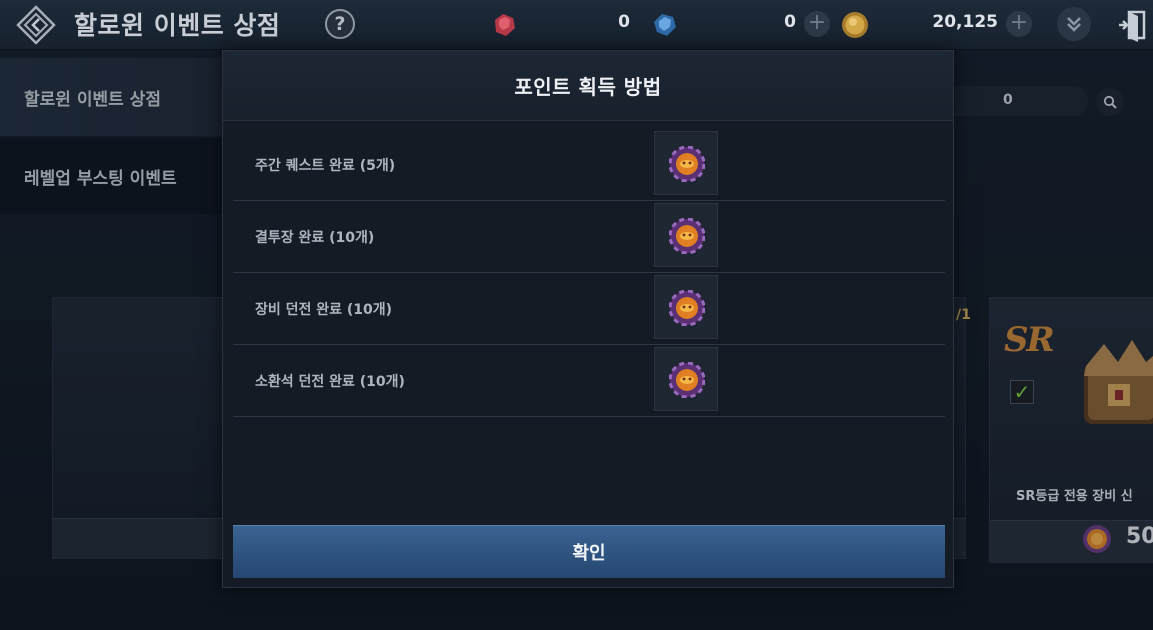 The image size is (1153, 630). What do you see at coordinates (965, 22) in the screenshot?
I see `gold-count: 20,125` at bounding box center [965, 22].